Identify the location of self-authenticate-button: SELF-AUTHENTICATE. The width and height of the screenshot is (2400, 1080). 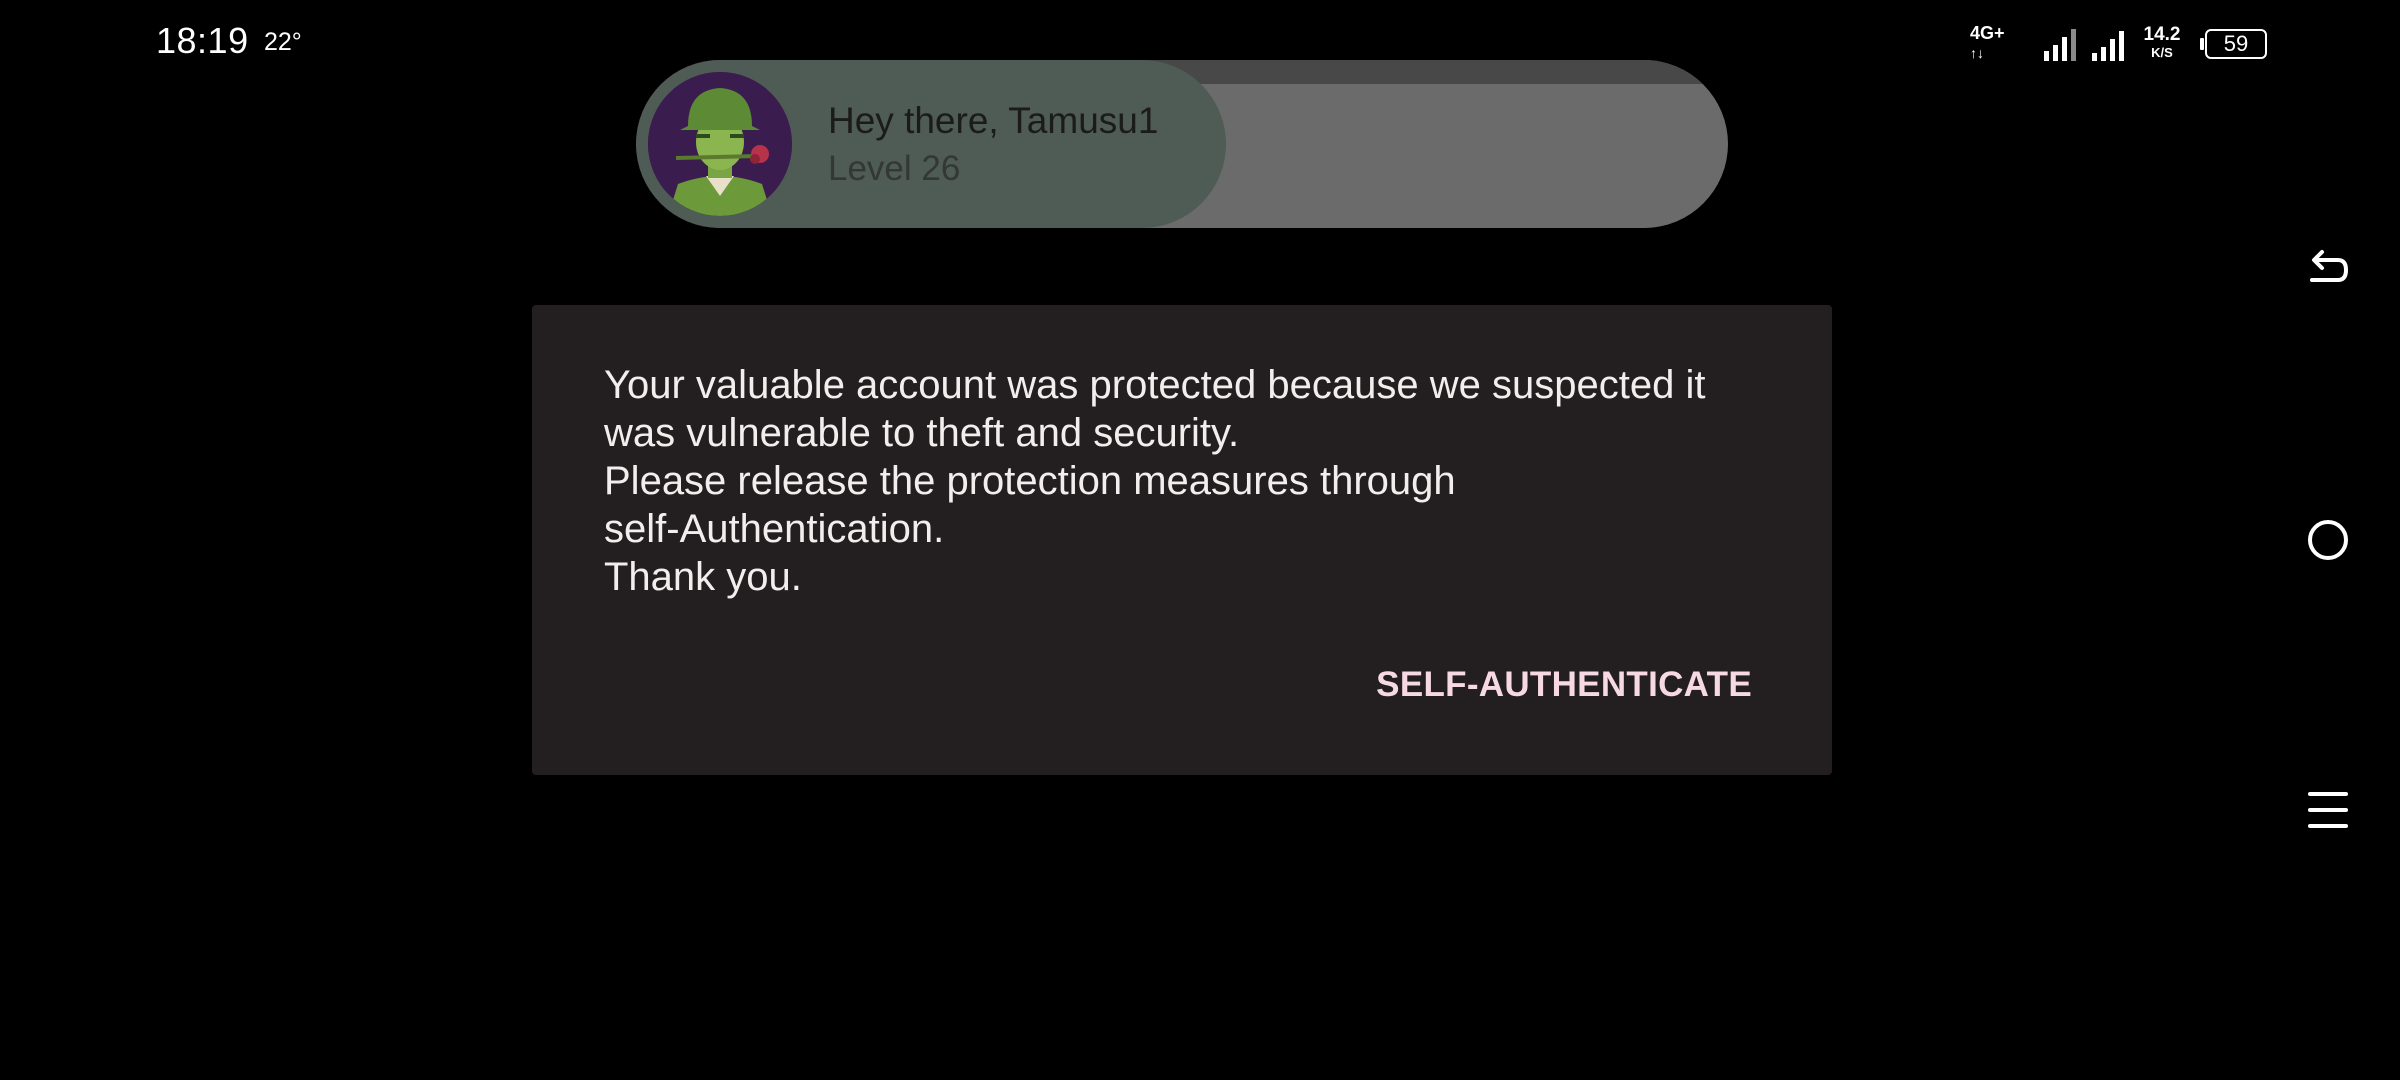
(1564, 685).